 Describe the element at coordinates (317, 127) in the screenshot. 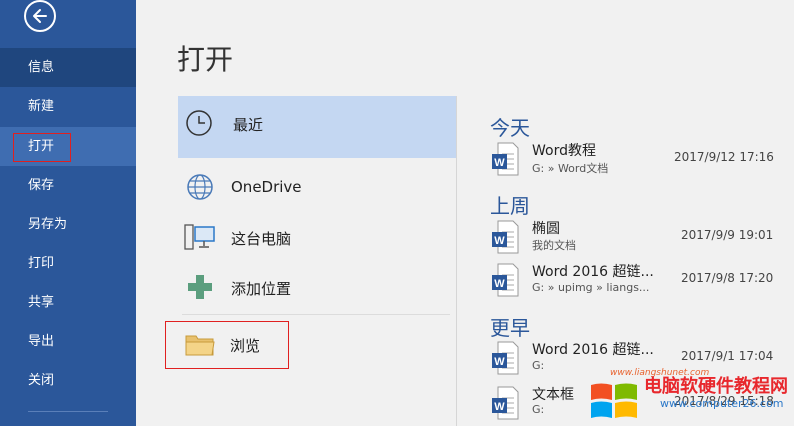

I see `location-recent: 最近` at that location.